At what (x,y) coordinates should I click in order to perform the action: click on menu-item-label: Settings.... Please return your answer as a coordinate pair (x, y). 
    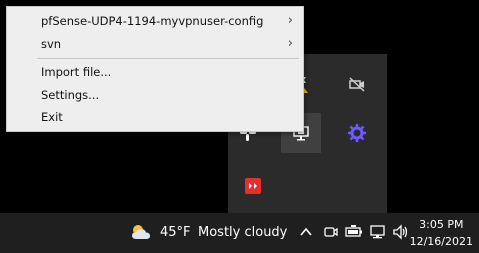
    Looking at the image, I should click on (70, 95).